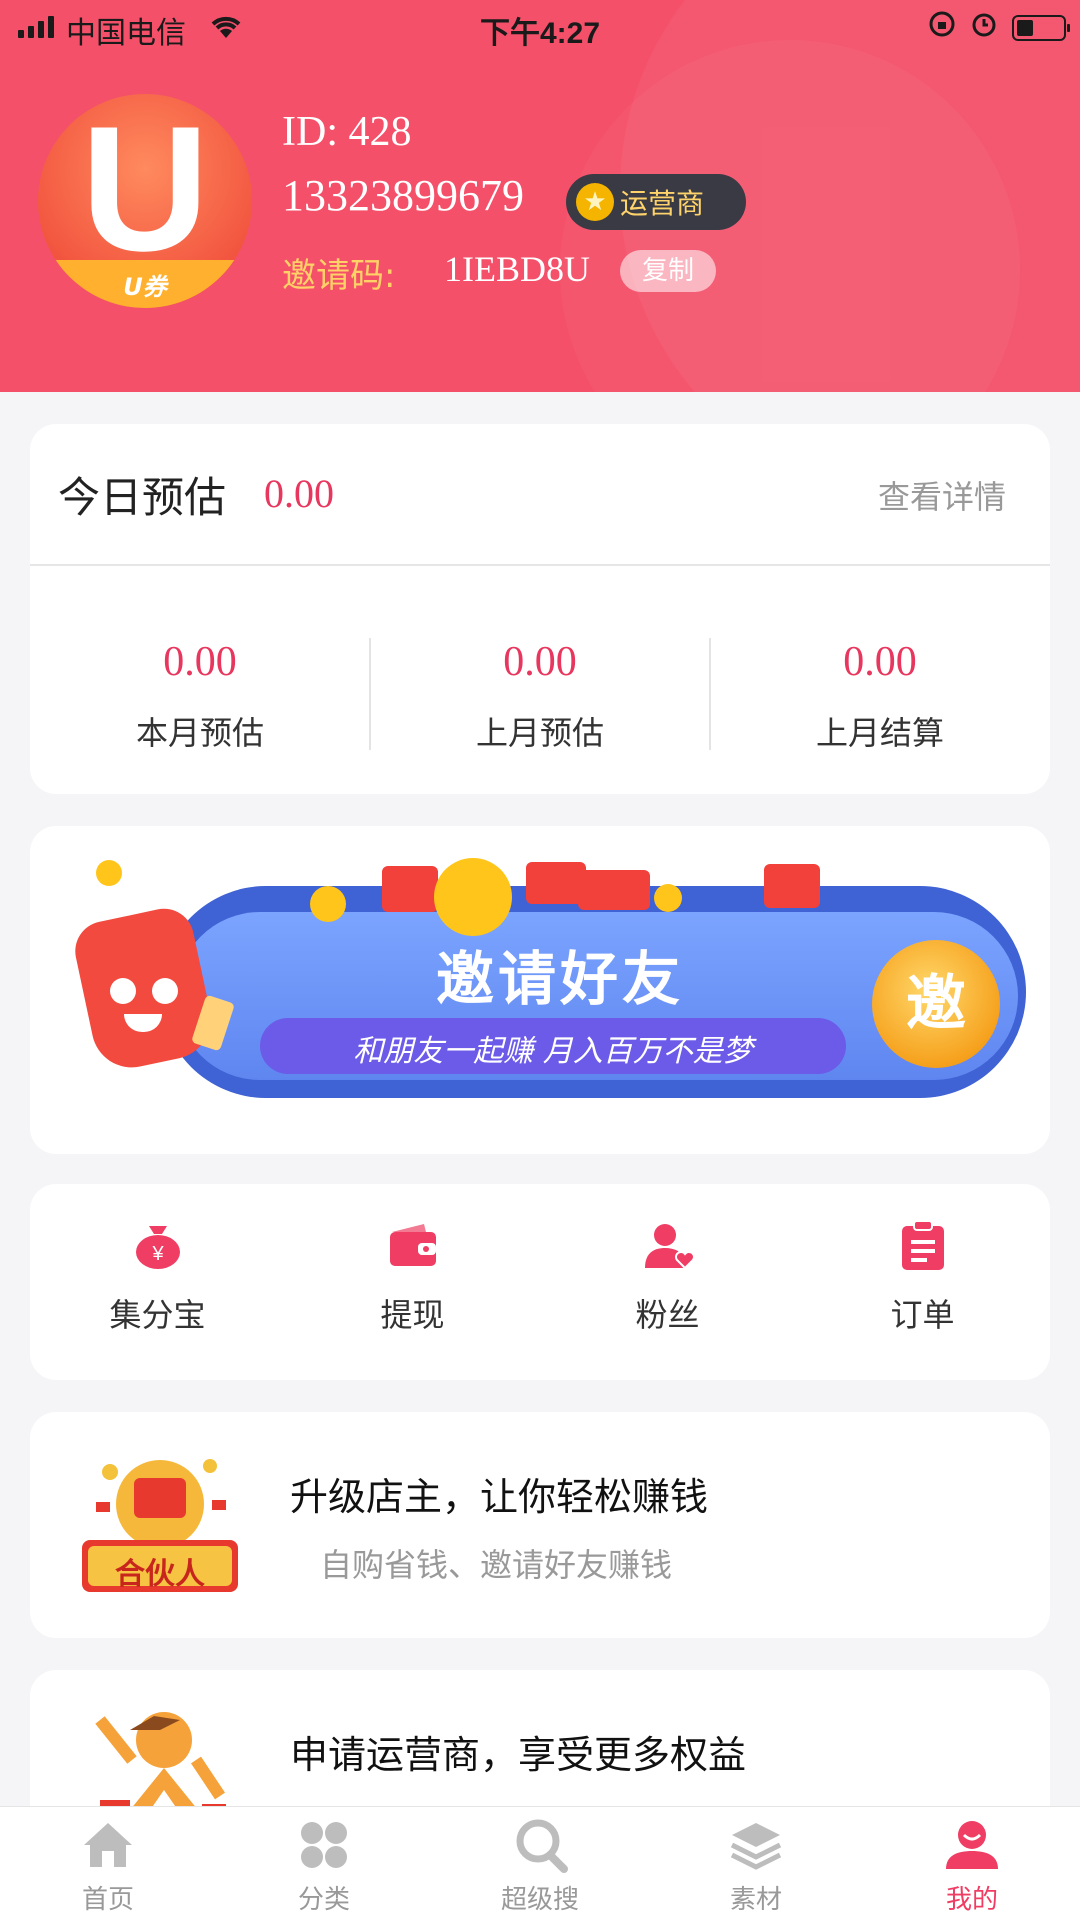  Describe the element at coordinates (347, 132) in the screenshot. I see `user-id: ID: 428` at that location.